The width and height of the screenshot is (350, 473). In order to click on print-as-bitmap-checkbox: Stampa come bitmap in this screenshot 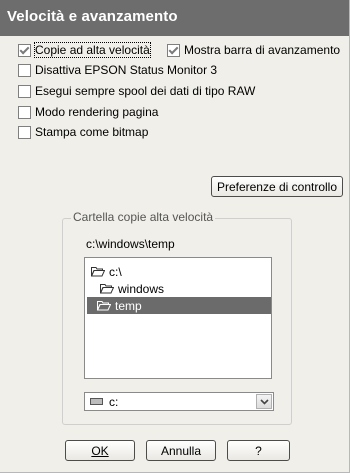, I will do `click(83, 132)`.